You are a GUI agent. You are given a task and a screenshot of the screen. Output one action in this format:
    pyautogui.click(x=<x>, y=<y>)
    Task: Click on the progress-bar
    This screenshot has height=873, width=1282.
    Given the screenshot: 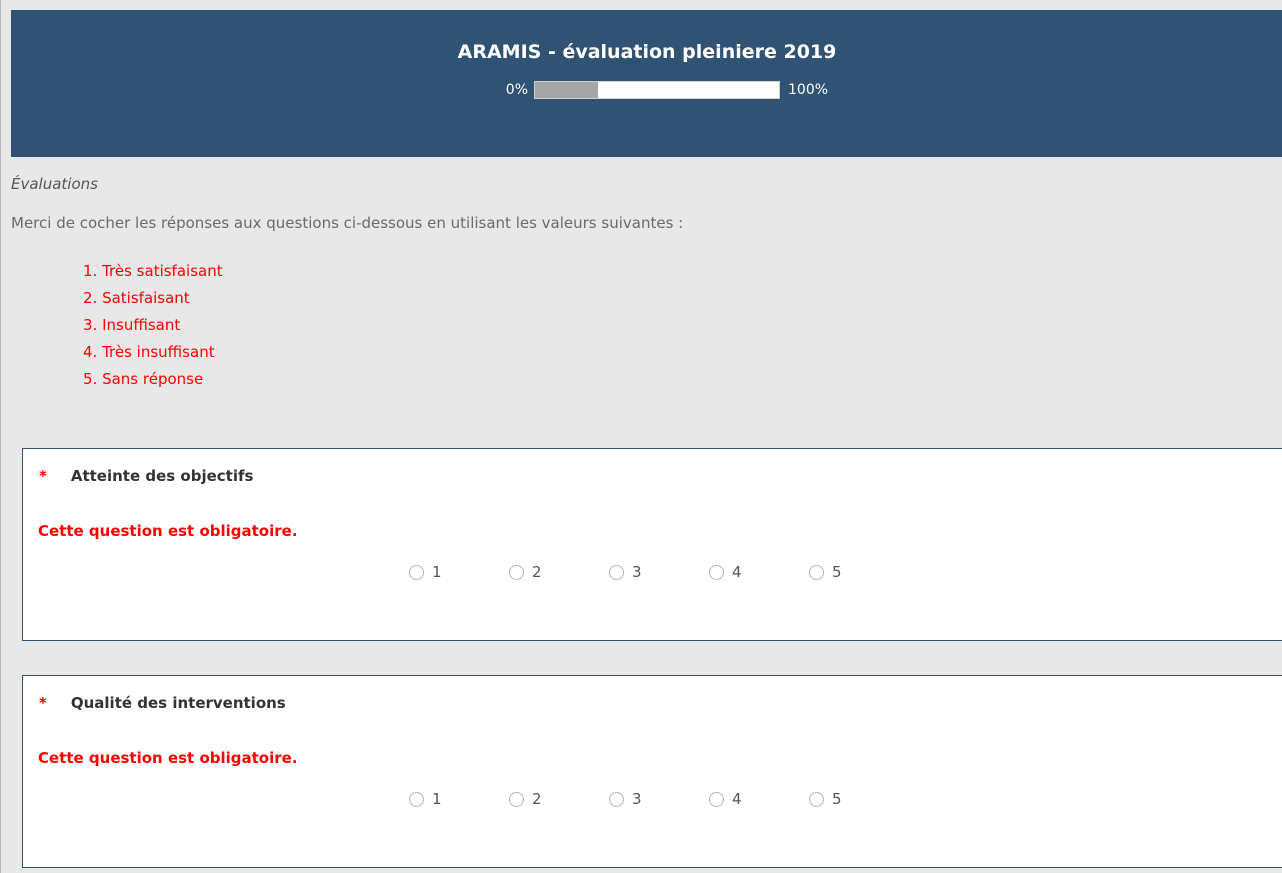 What is the action you would take?
    pyautogui.click(x=657, y=90)
    